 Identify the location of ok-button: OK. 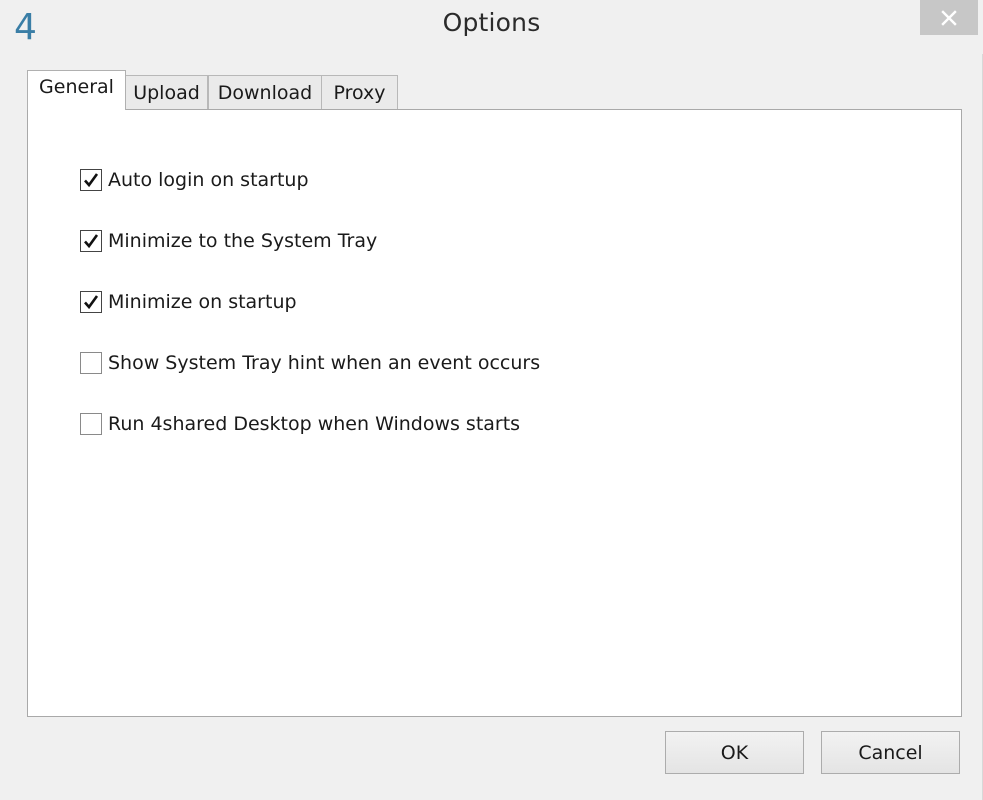
(734, 752).